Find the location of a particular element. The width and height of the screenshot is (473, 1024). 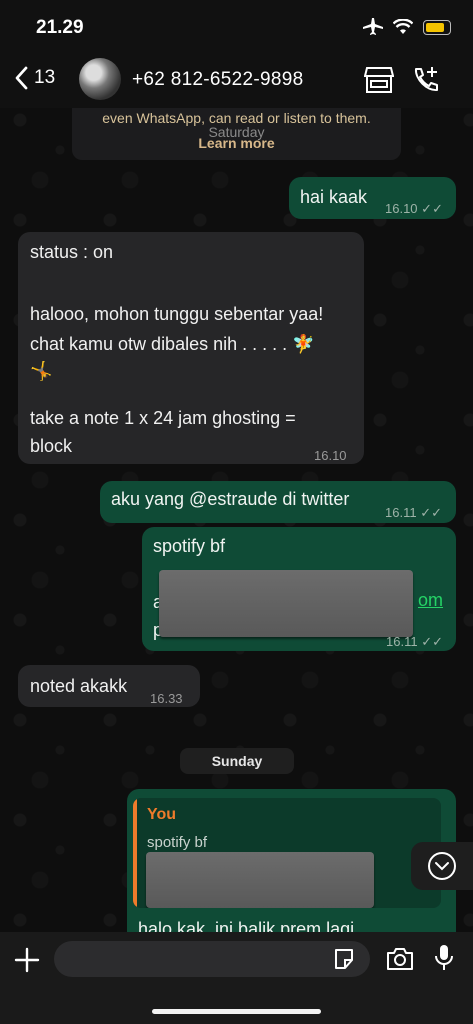

plus-icon is located at coordinates (27, 960).